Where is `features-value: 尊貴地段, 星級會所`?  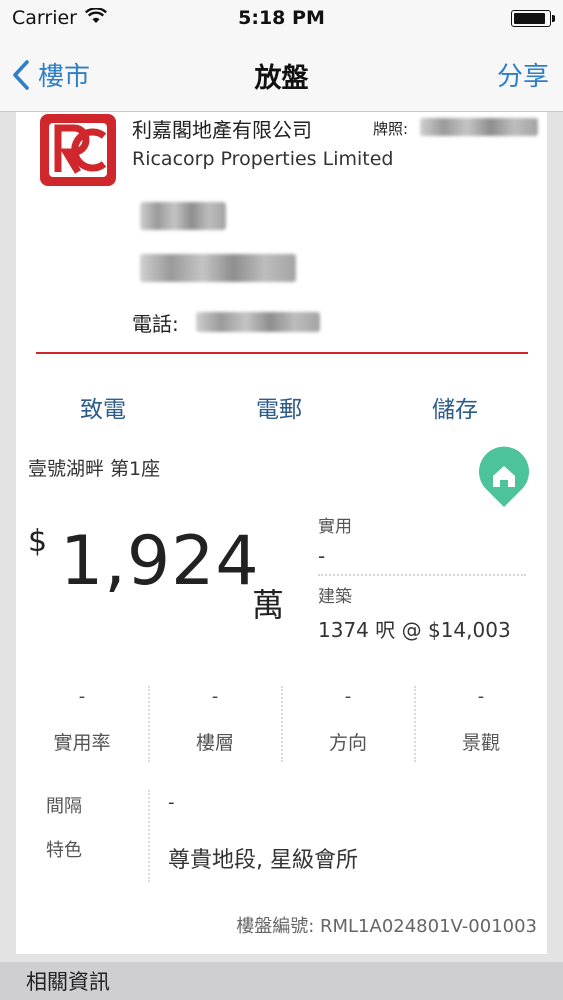
features-value: 尊貴地段, 星級會所 is located at coordinates (263, 860).